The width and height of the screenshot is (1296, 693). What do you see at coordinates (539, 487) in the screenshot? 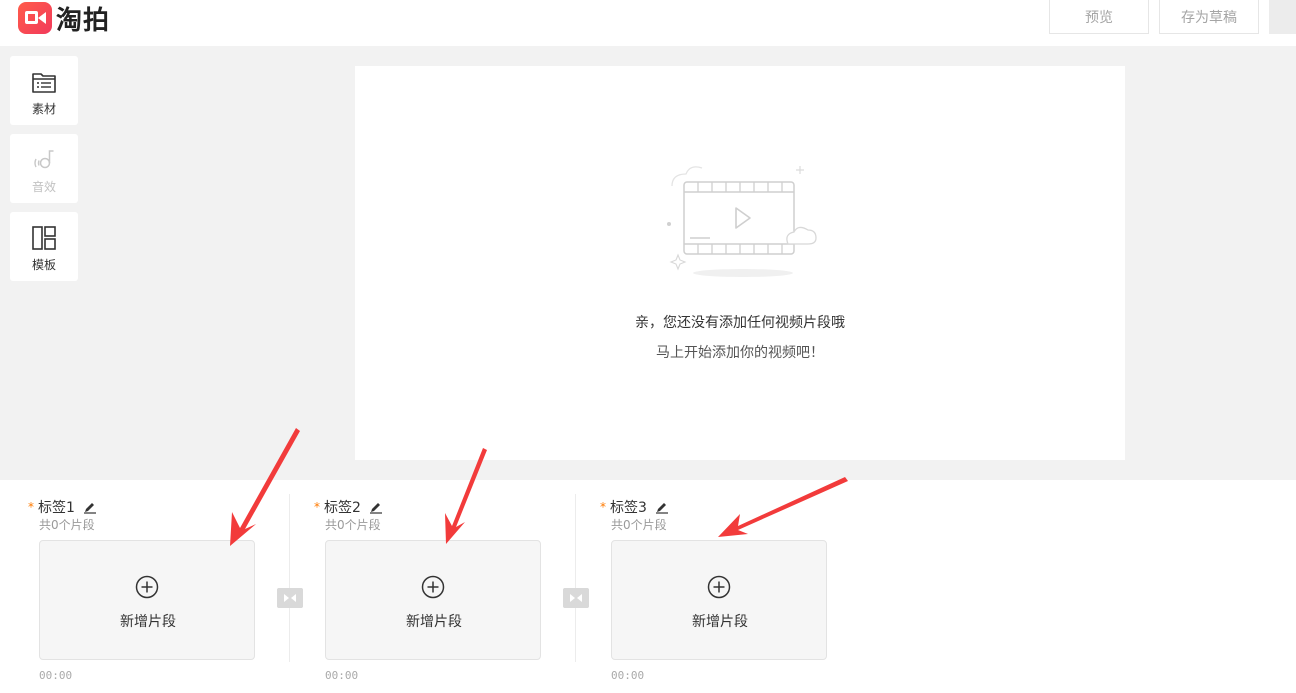
I see `annotation-arrows` at bounding box center [539, 487].